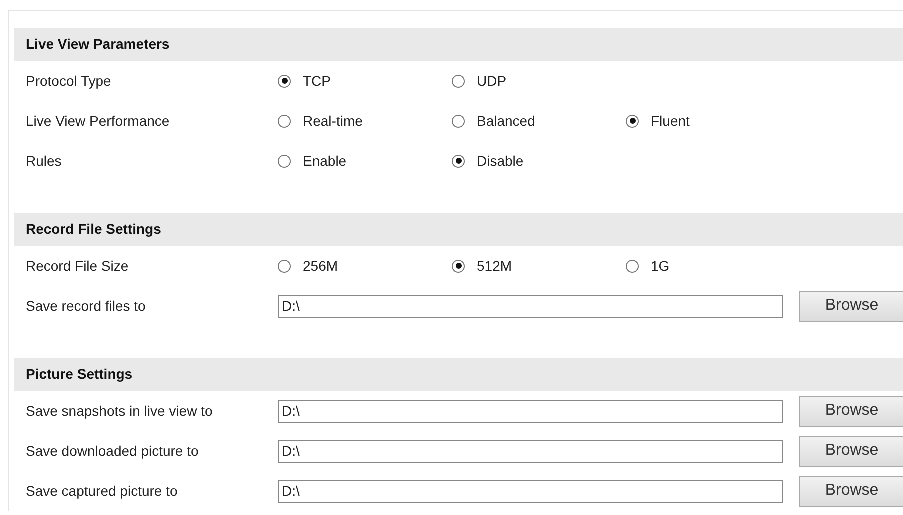 This screenshot has width=903, height=515. I want to click on option-label: Balanced, so click(506, 121).